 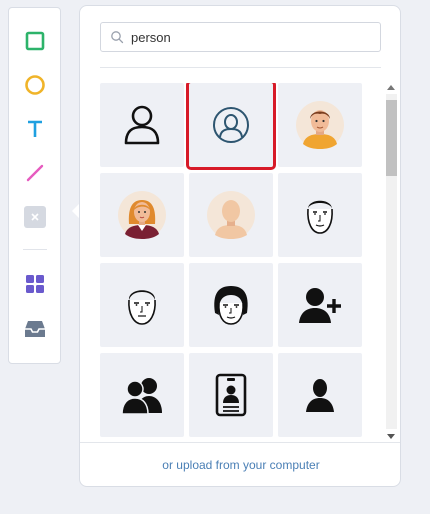 I want to click on id-badge-icon, so click(x=231, y=395).